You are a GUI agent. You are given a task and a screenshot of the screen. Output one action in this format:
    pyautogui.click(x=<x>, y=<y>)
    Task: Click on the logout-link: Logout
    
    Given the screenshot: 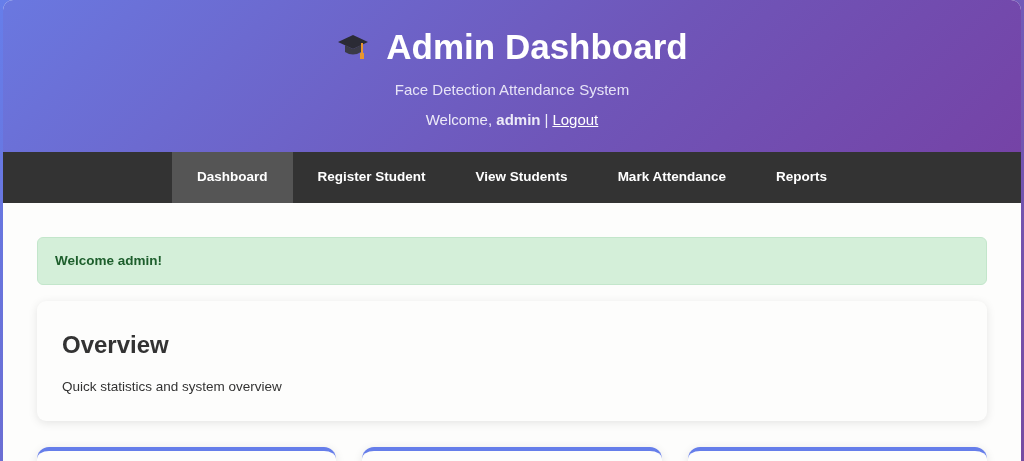 What is the action you would take?
    pyautogui.click(x=575, y=120)
    